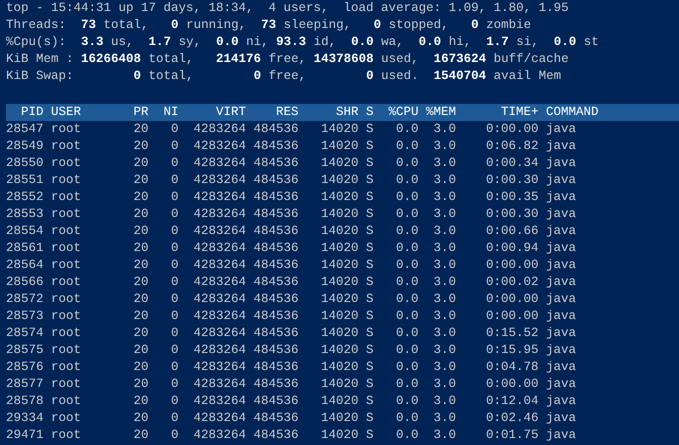  I want to click on table-cell: 28574, so click(25, 333).